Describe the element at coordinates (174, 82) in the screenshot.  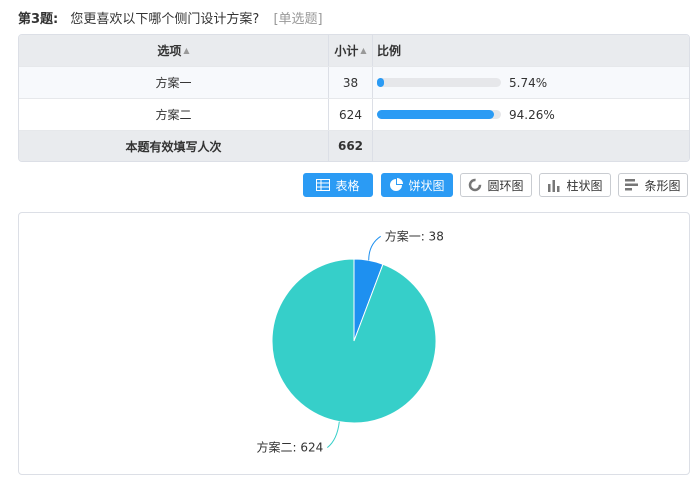
I see `row-option: 方案一` at that location.